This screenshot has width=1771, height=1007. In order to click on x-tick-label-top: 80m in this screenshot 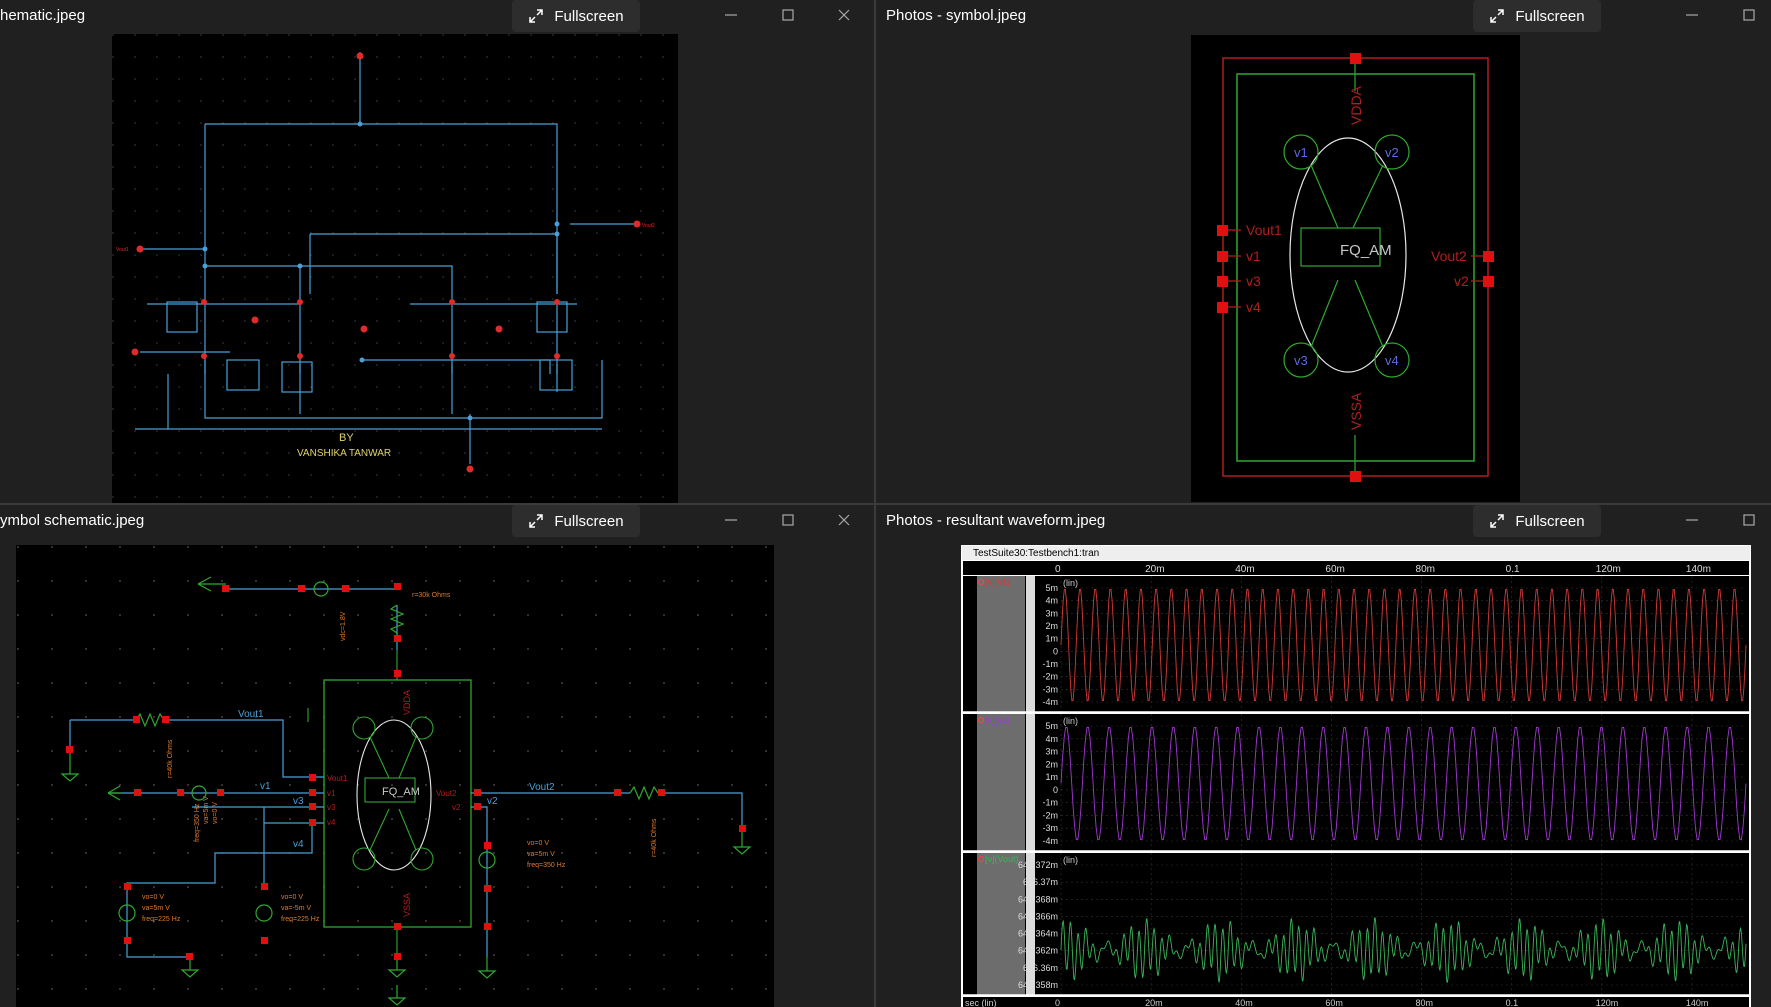, I will do `click(1425, 569)`.